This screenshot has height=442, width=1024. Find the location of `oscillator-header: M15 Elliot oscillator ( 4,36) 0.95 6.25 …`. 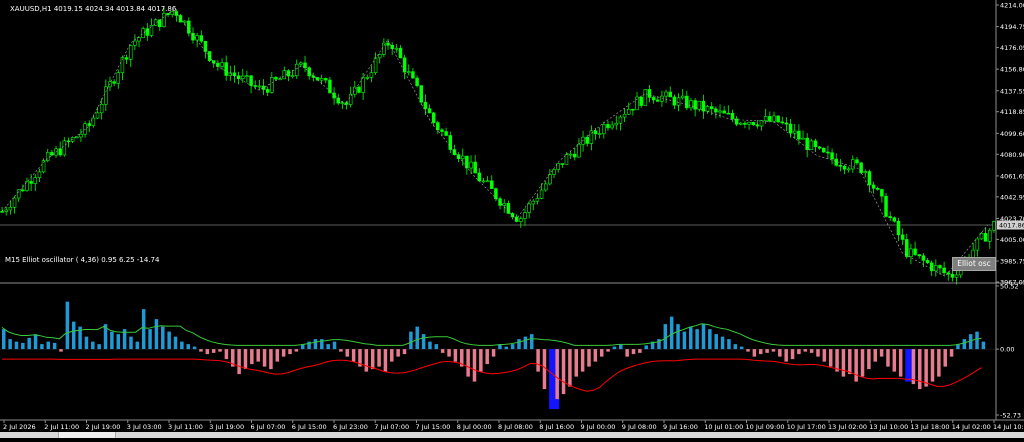

oscillator-header: M15 Elliot oscillator ( 4,36) 0.95 6.25 … is located at coordinates (82, 260).